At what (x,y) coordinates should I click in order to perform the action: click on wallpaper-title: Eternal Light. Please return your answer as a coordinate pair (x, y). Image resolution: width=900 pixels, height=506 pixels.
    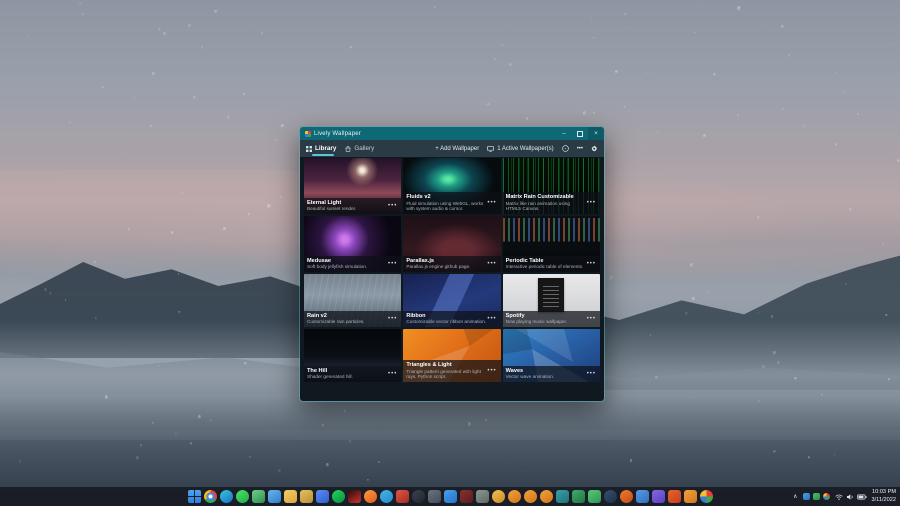
    Looking at the image, I should click on (324, 202).